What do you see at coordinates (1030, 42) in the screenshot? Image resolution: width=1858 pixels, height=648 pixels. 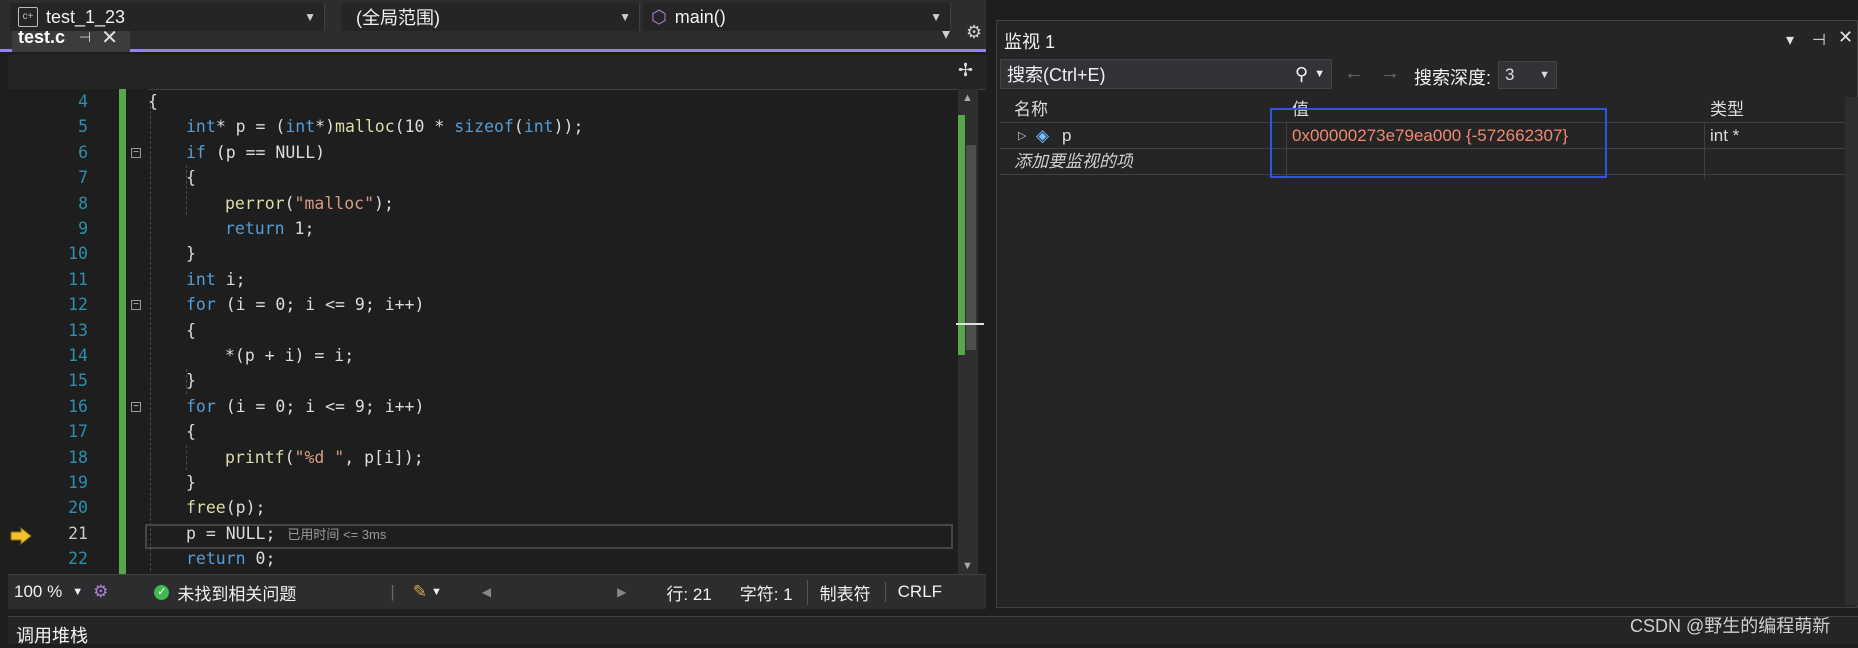 I see `watch-title: 监视 1` at bounding box center [1030, 42].